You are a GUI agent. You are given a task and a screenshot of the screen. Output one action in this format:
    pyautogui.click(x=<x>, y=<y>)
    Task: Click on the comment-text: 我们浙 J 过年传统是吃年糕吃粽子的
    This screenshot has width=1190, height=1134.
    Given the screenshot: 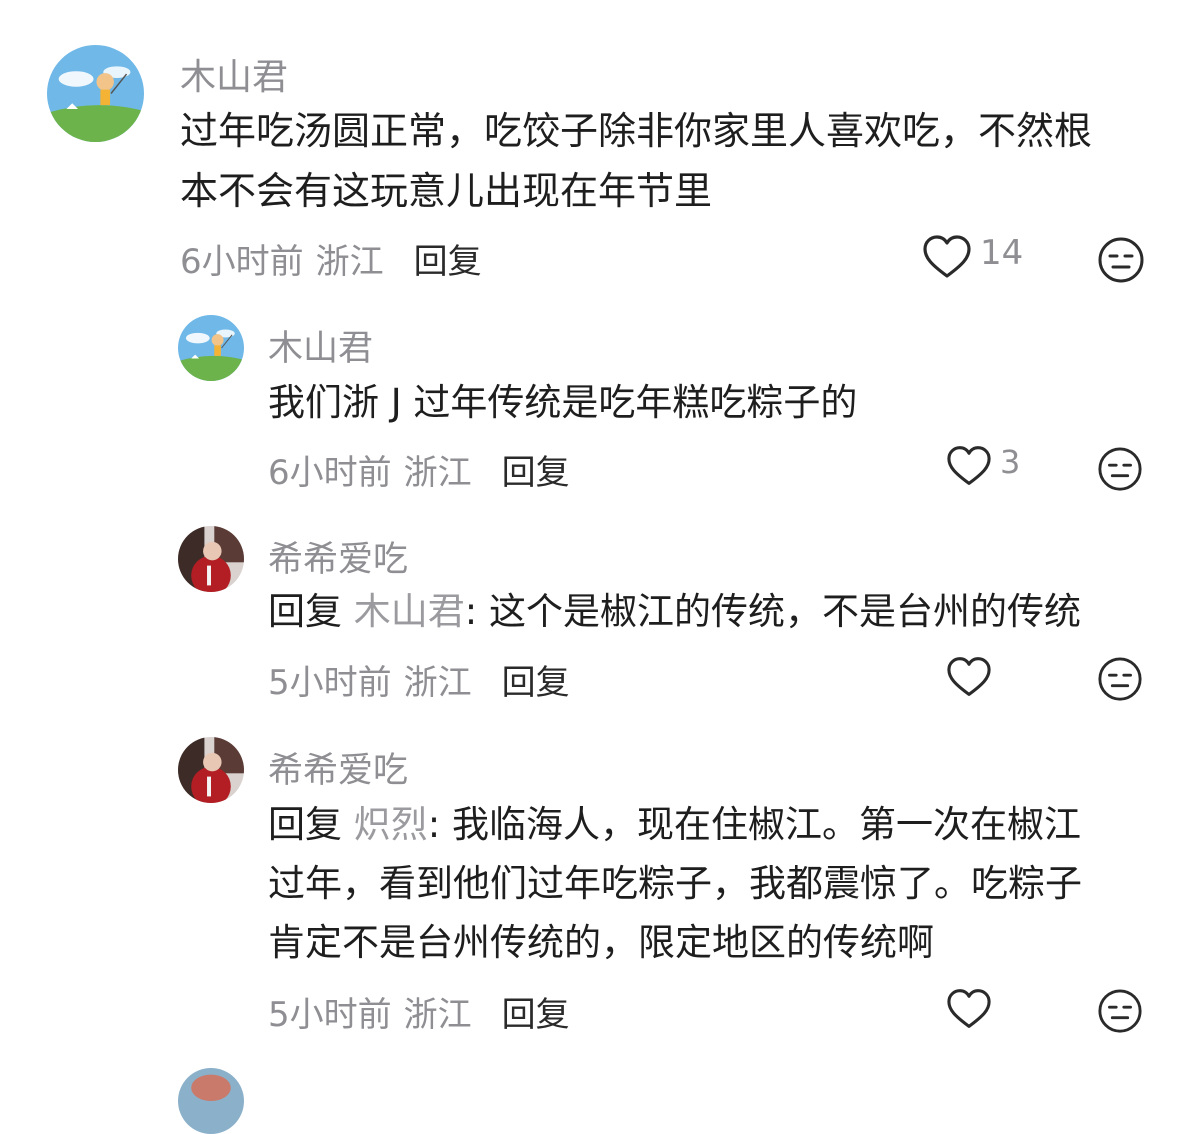 What is the action you would take?
    pyautogui.click(x=562, y=402)
    